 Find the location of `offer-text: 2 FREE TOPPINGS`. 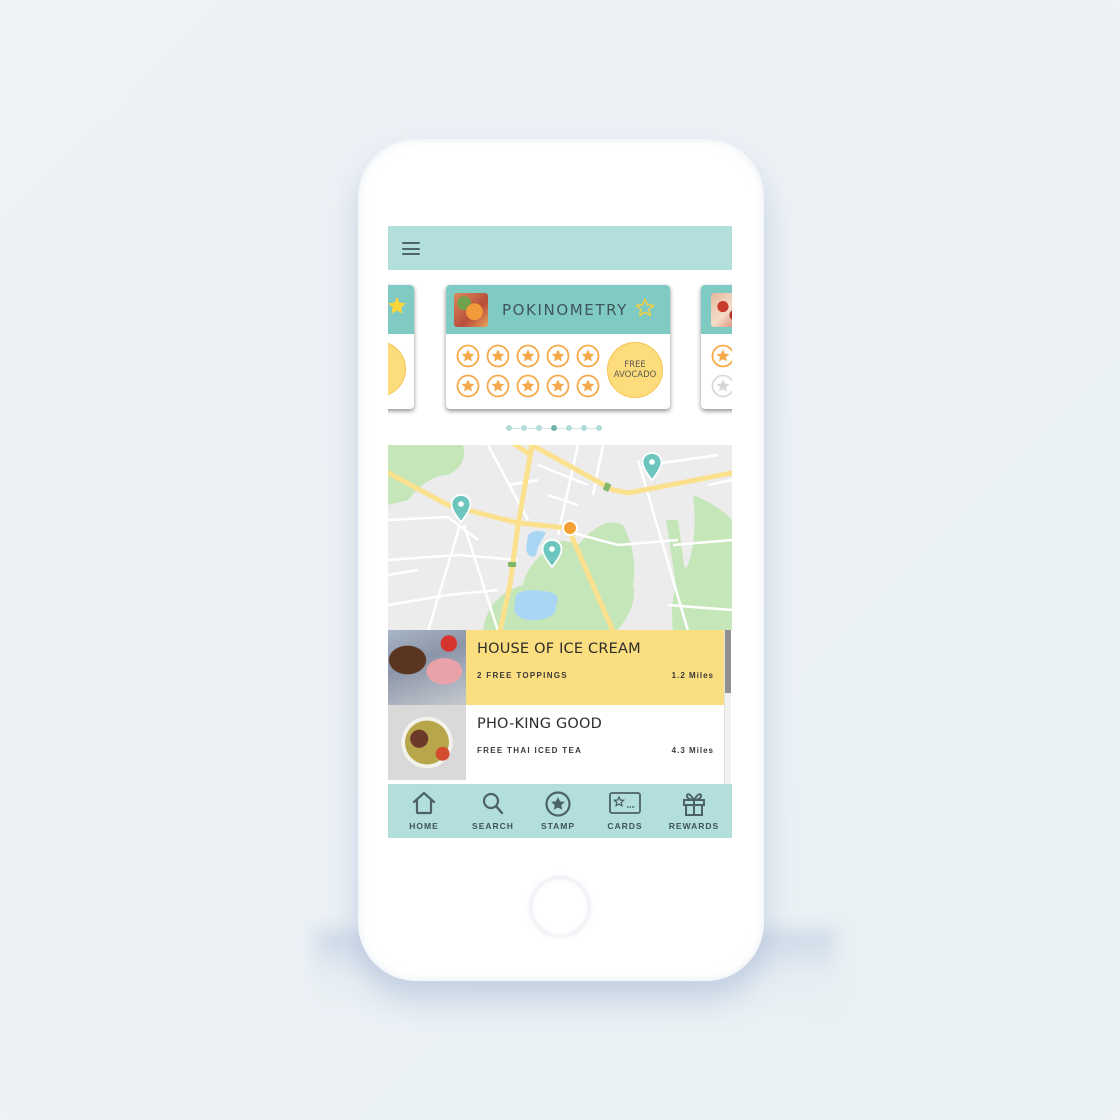

offer-text: 2 FREE TOPPINGS is located at coordinates (522, 675).